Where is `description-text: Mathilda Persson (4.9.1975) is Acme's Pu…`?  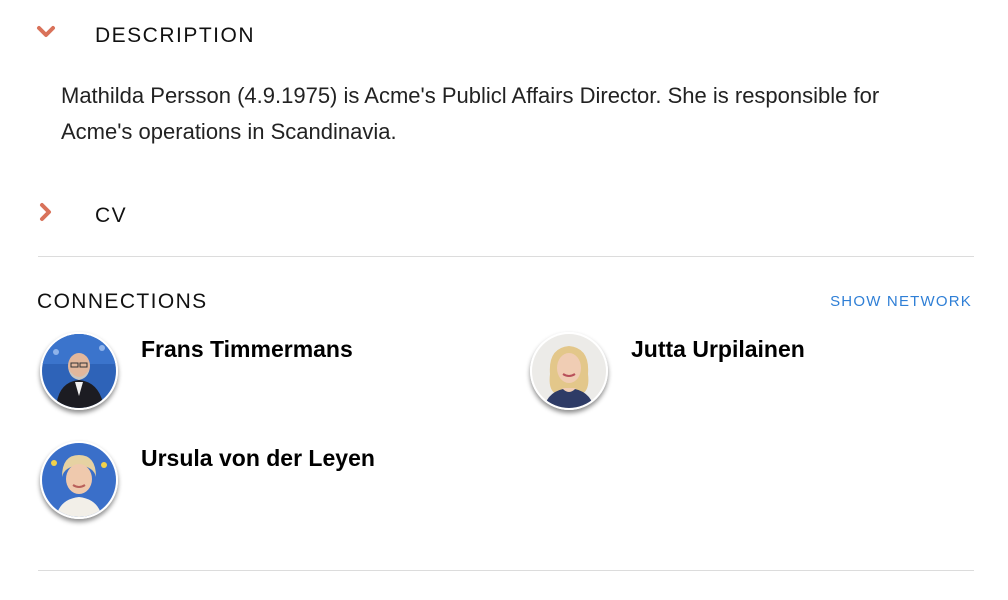
description-text: Mathilda Persson (4.9.1975) is Acme's Pu… is located at coordinates (470, 113).